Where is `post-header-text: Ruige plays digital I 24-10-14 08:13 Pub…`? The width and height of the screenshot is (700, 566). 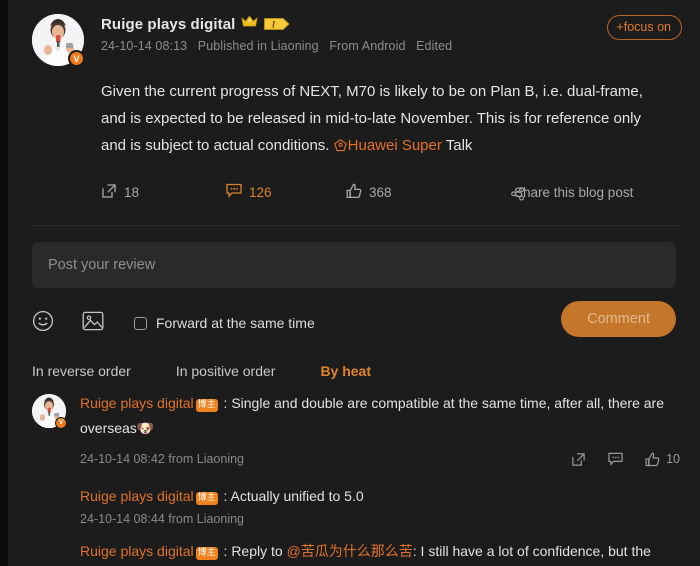 post-header-text: Ruige plays digital I 24-10-14 08:13 Pub… is located at coordinates (390, 34).